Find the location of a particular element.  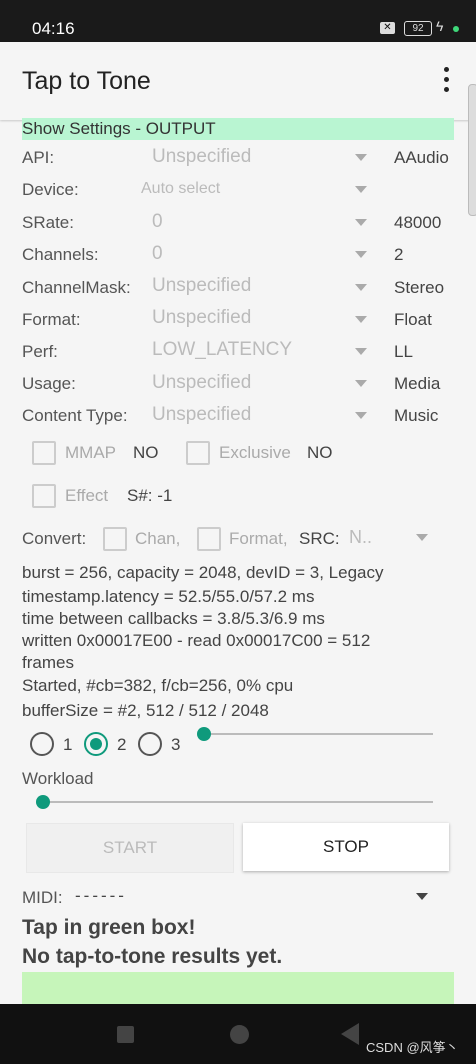

usage-actual: Media is located at coordinates (417, 383).